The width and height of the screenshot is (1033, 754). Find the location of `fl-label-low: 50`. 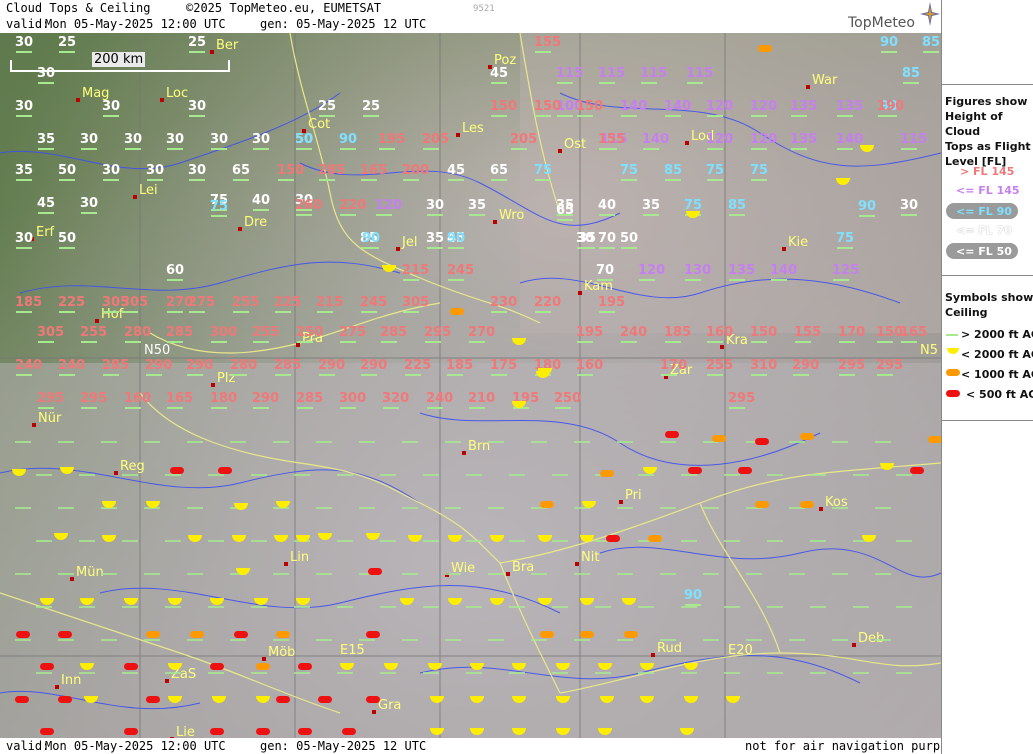

fl-label-low: 50 is located at coordinates (67, 170).